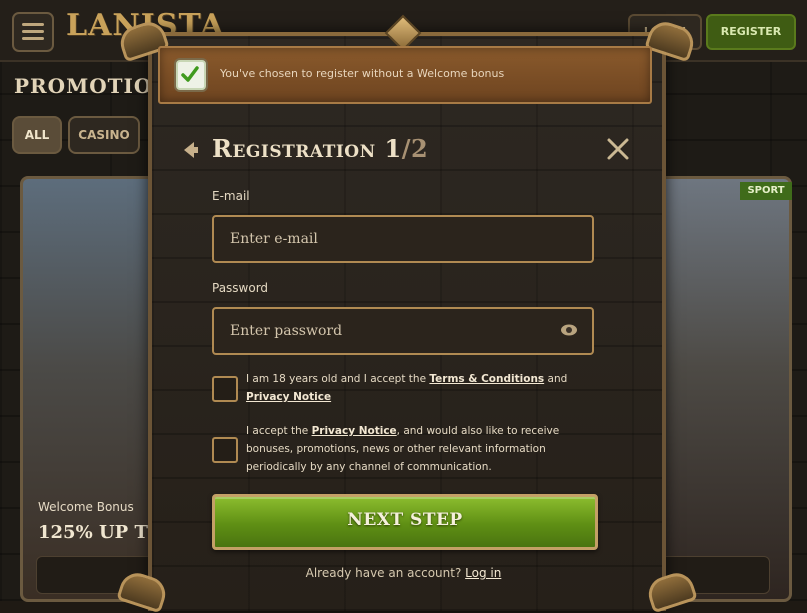 This screenshot has width=807, height=613. Describe the element at coordinates (415, 148) in the screenshot. I see `step-total: /2` at that location.